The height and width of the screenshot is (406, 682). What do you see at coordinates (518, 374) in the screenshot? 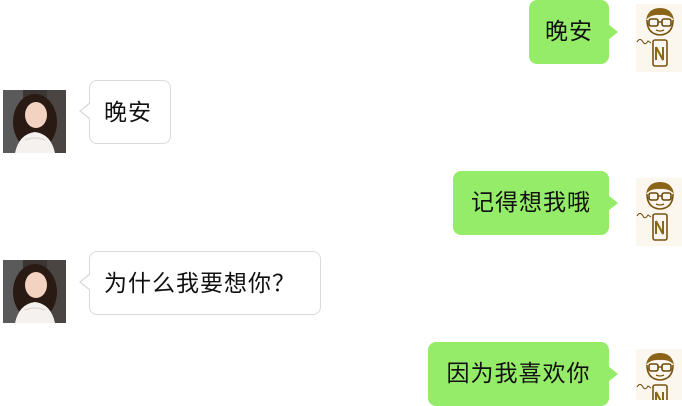
I see `message-text: 因为我喜欢你` at bounding box center [518, 374].